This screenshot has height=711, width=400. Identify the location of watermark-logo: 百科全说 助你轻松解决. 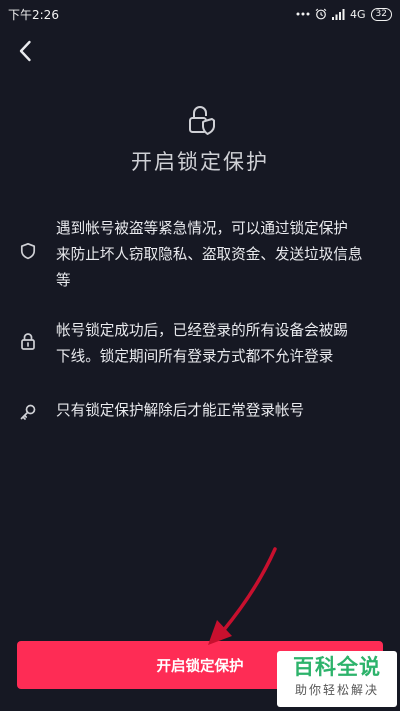
(337, 679).